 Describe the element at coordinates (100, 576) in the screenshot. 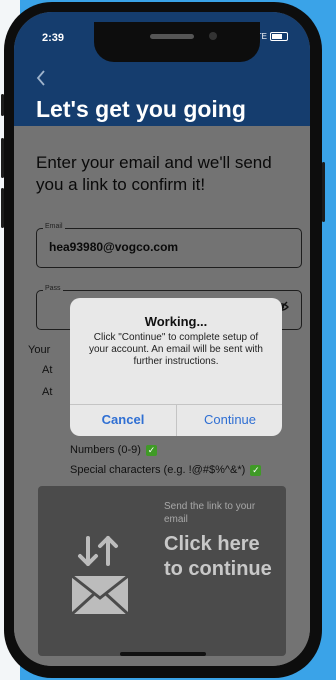

I see `envelope-arrows-icon` at that location.